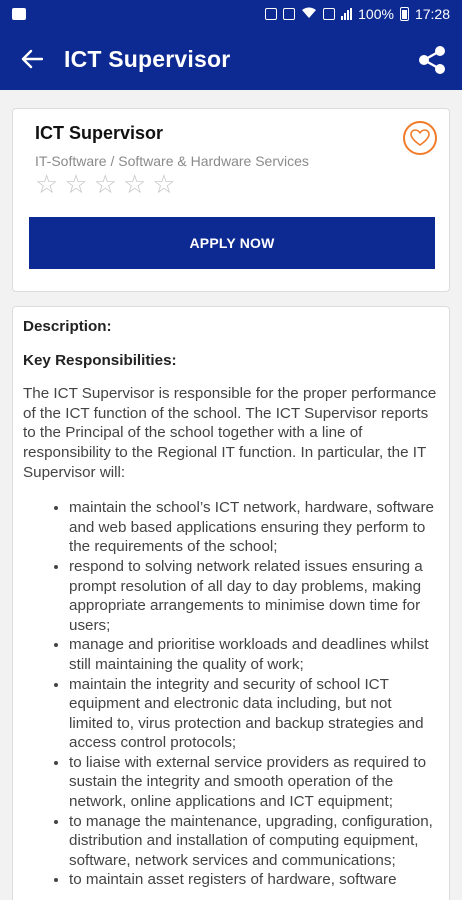 This screenshot has height=900, width=462. Describe the element at coordinates (100, 360) in the screenshot. I see `key-responsibilities-label: Key Responsibilities:` at that location.